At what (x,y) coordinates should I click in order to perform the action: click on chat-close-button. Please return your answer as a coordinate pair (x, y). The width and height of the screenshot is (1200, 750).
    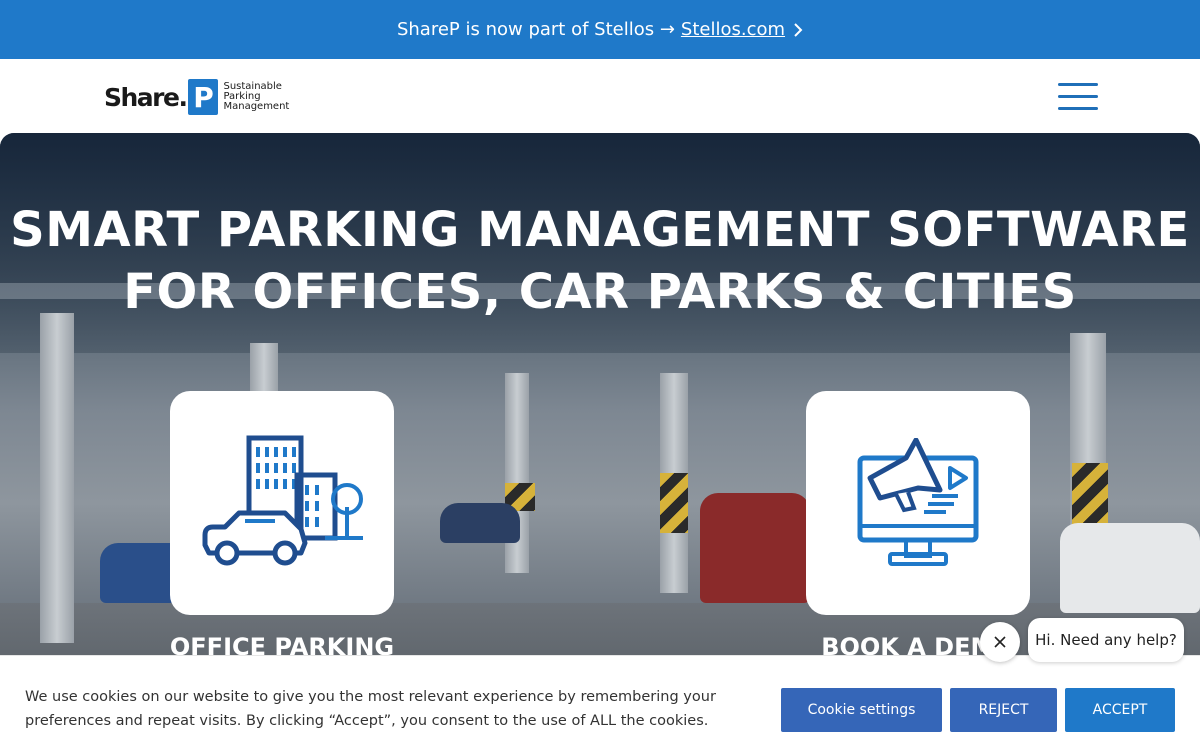
    Looking at the image, I should click on (1000, 642).